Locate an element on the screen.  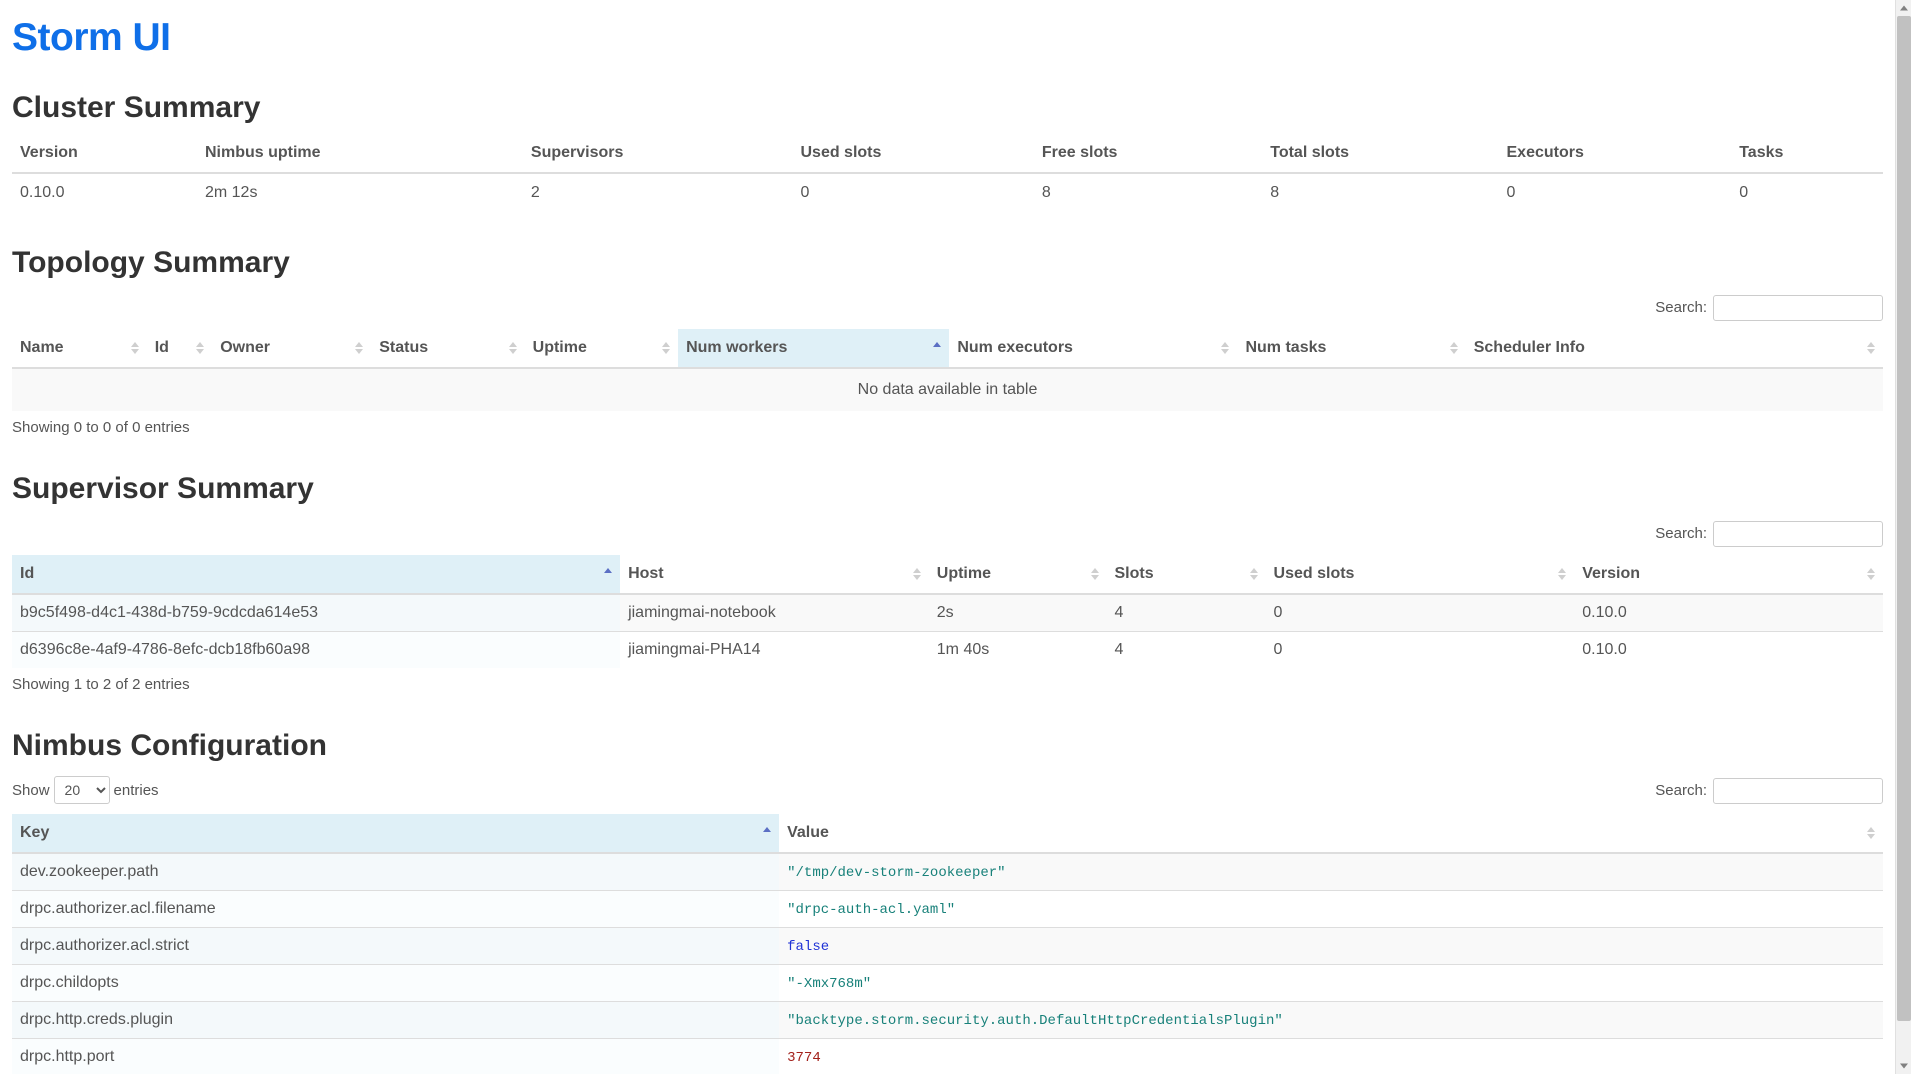
nimbus-cell-value: false is located at coordinates (1331, 946).